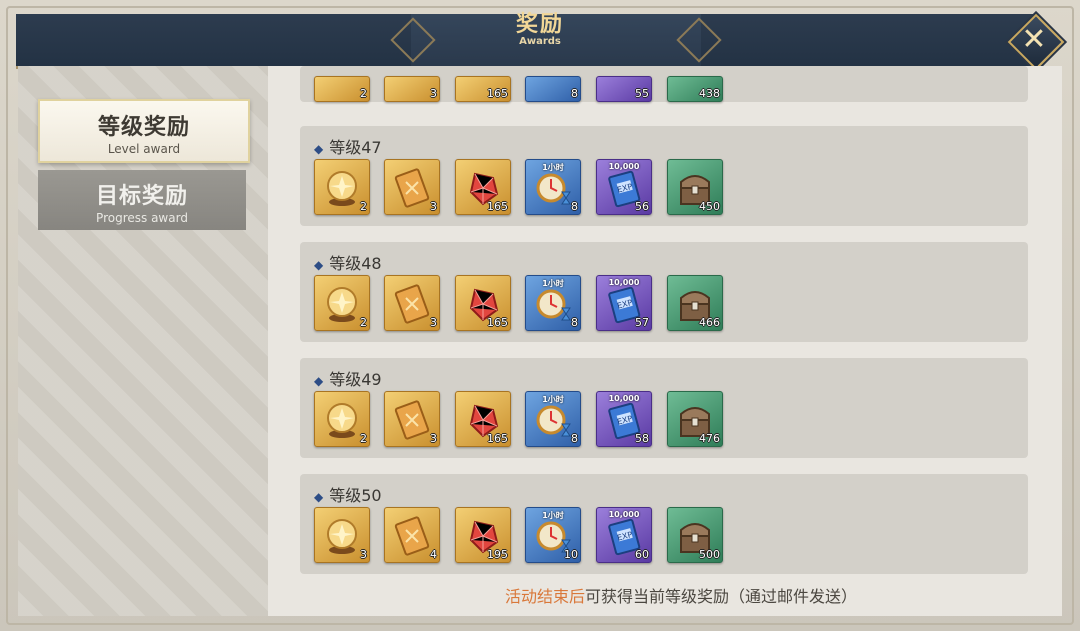 The width and height of the screenshot is (1080, 631). I want to click on item-quantity: 4, so click(433, 554).